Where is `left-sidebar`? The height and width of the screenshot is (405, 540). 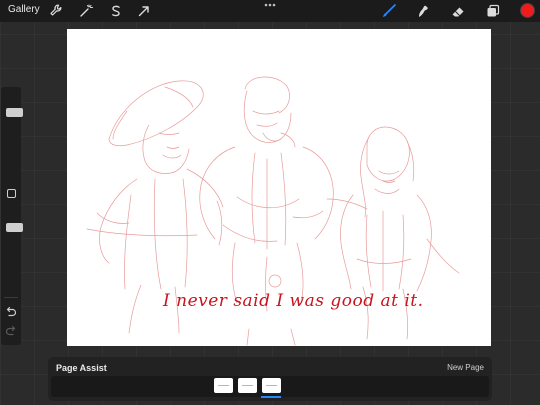 left-sidebar is located at coordinates (12, 216).